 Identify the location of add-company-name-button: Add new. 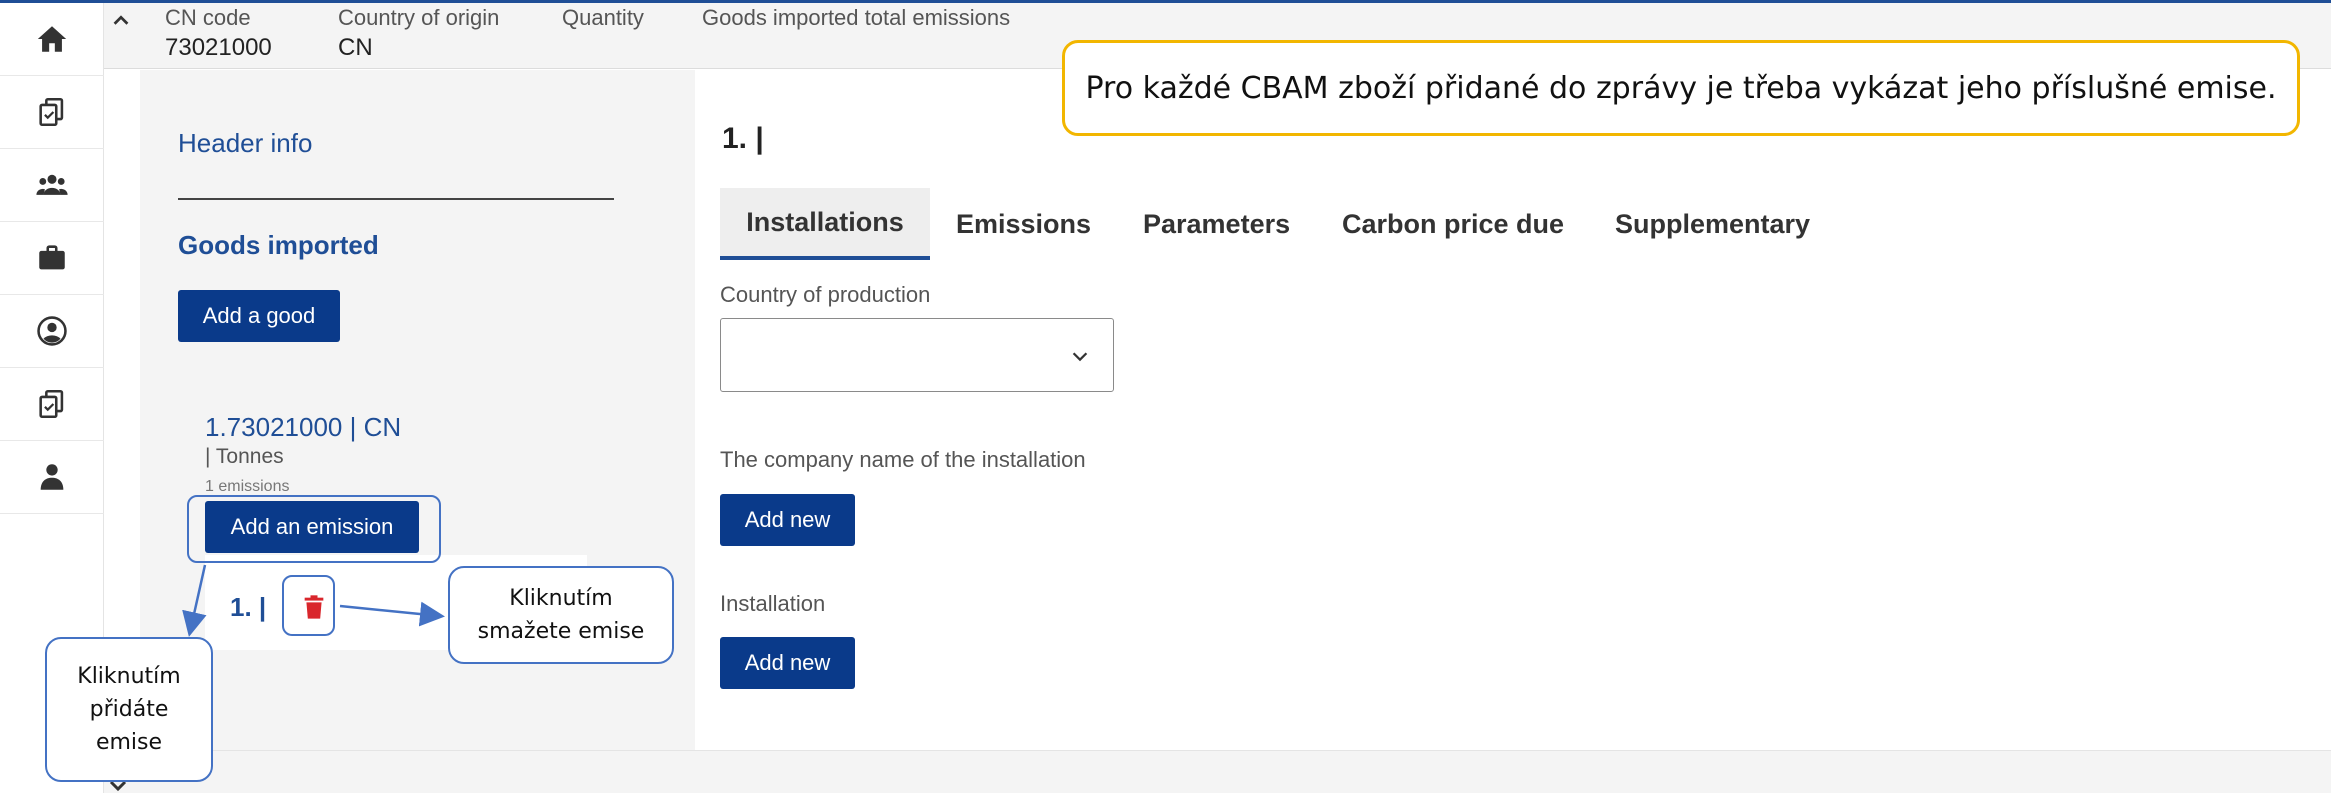
(787, 520).